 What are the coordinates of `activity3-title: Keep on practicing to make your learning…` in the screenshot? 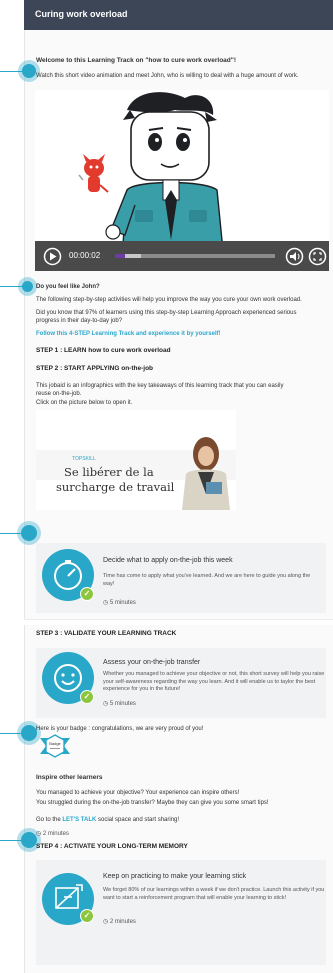 It's located at (175, 876).